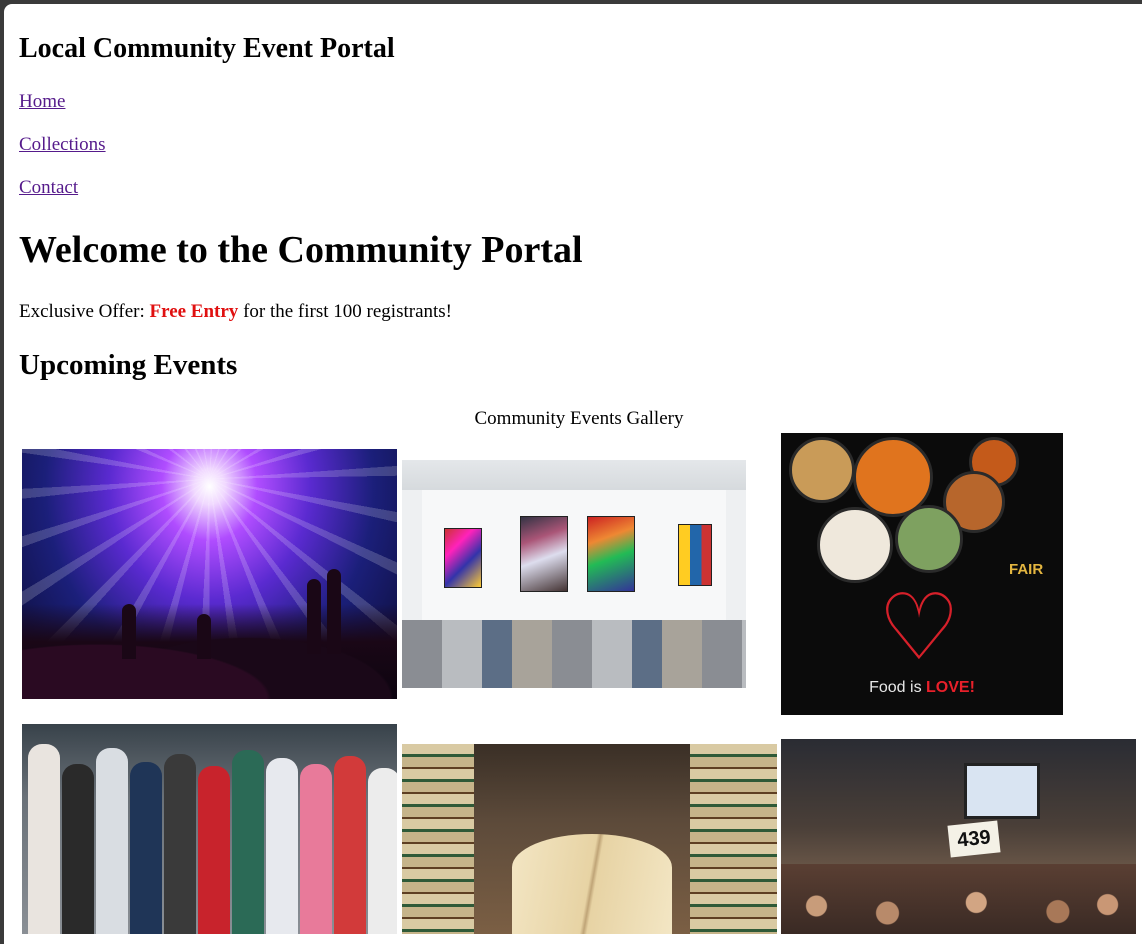  I want to click on gallery-floor, so click(574, 654).